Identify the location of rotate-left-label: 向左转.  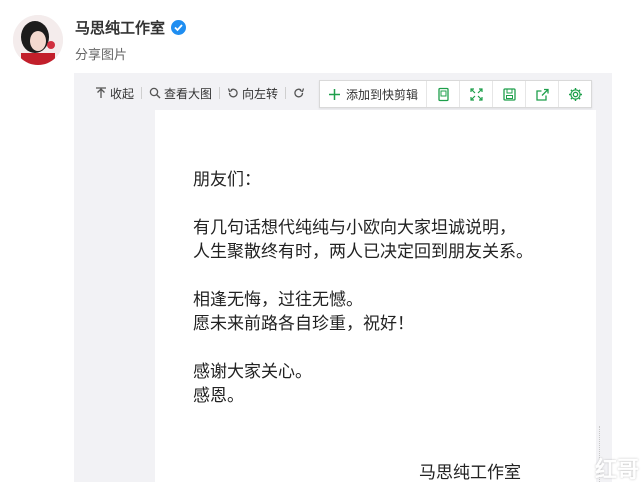
(260, 93).